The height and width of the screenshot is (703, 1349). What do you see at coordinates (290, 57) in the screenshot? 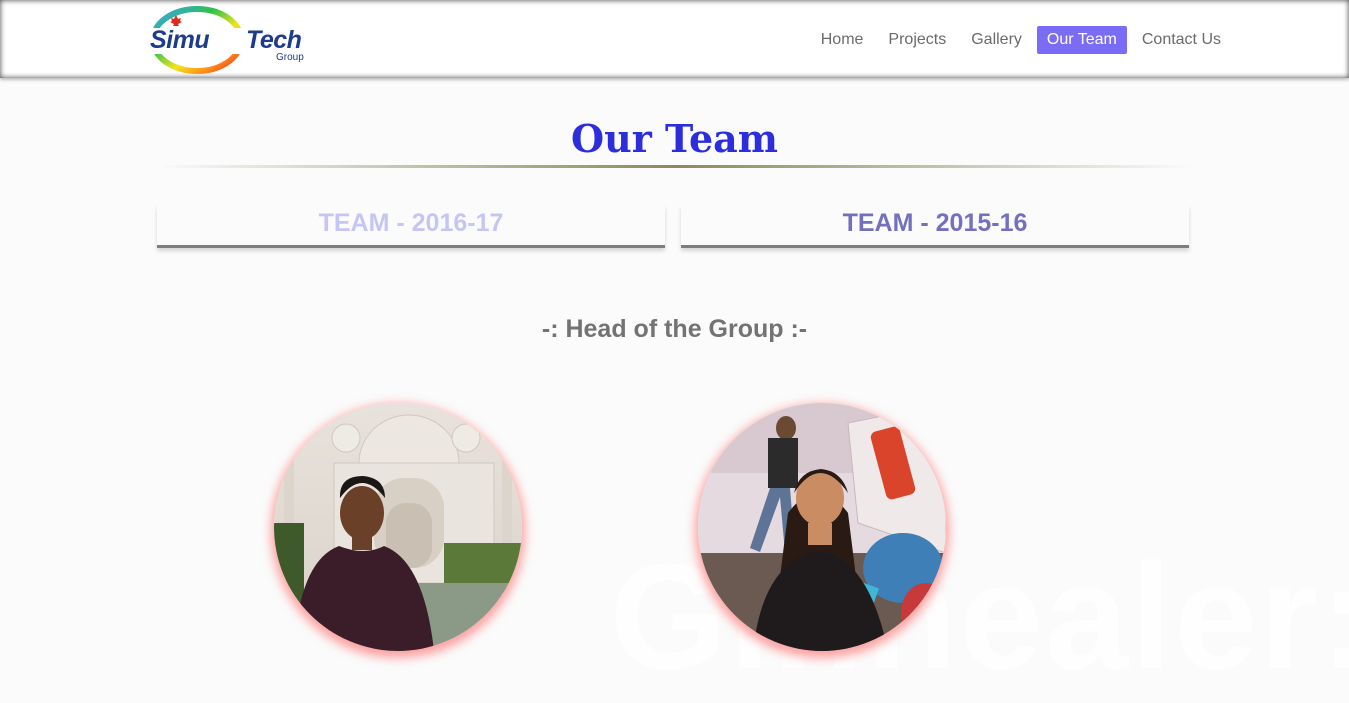
I see `logo-text-group: Group` at bounding box center [290, 57].